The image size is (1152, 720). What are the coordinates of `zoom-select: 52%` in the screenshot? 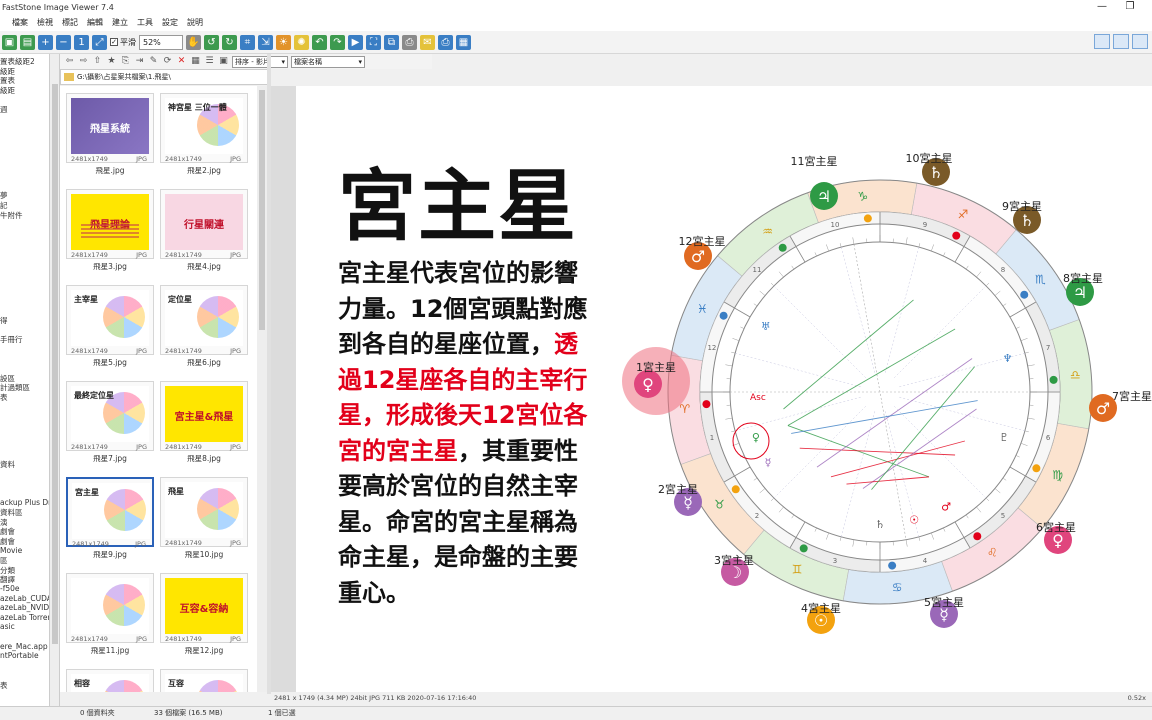 It's located at (161, 42).